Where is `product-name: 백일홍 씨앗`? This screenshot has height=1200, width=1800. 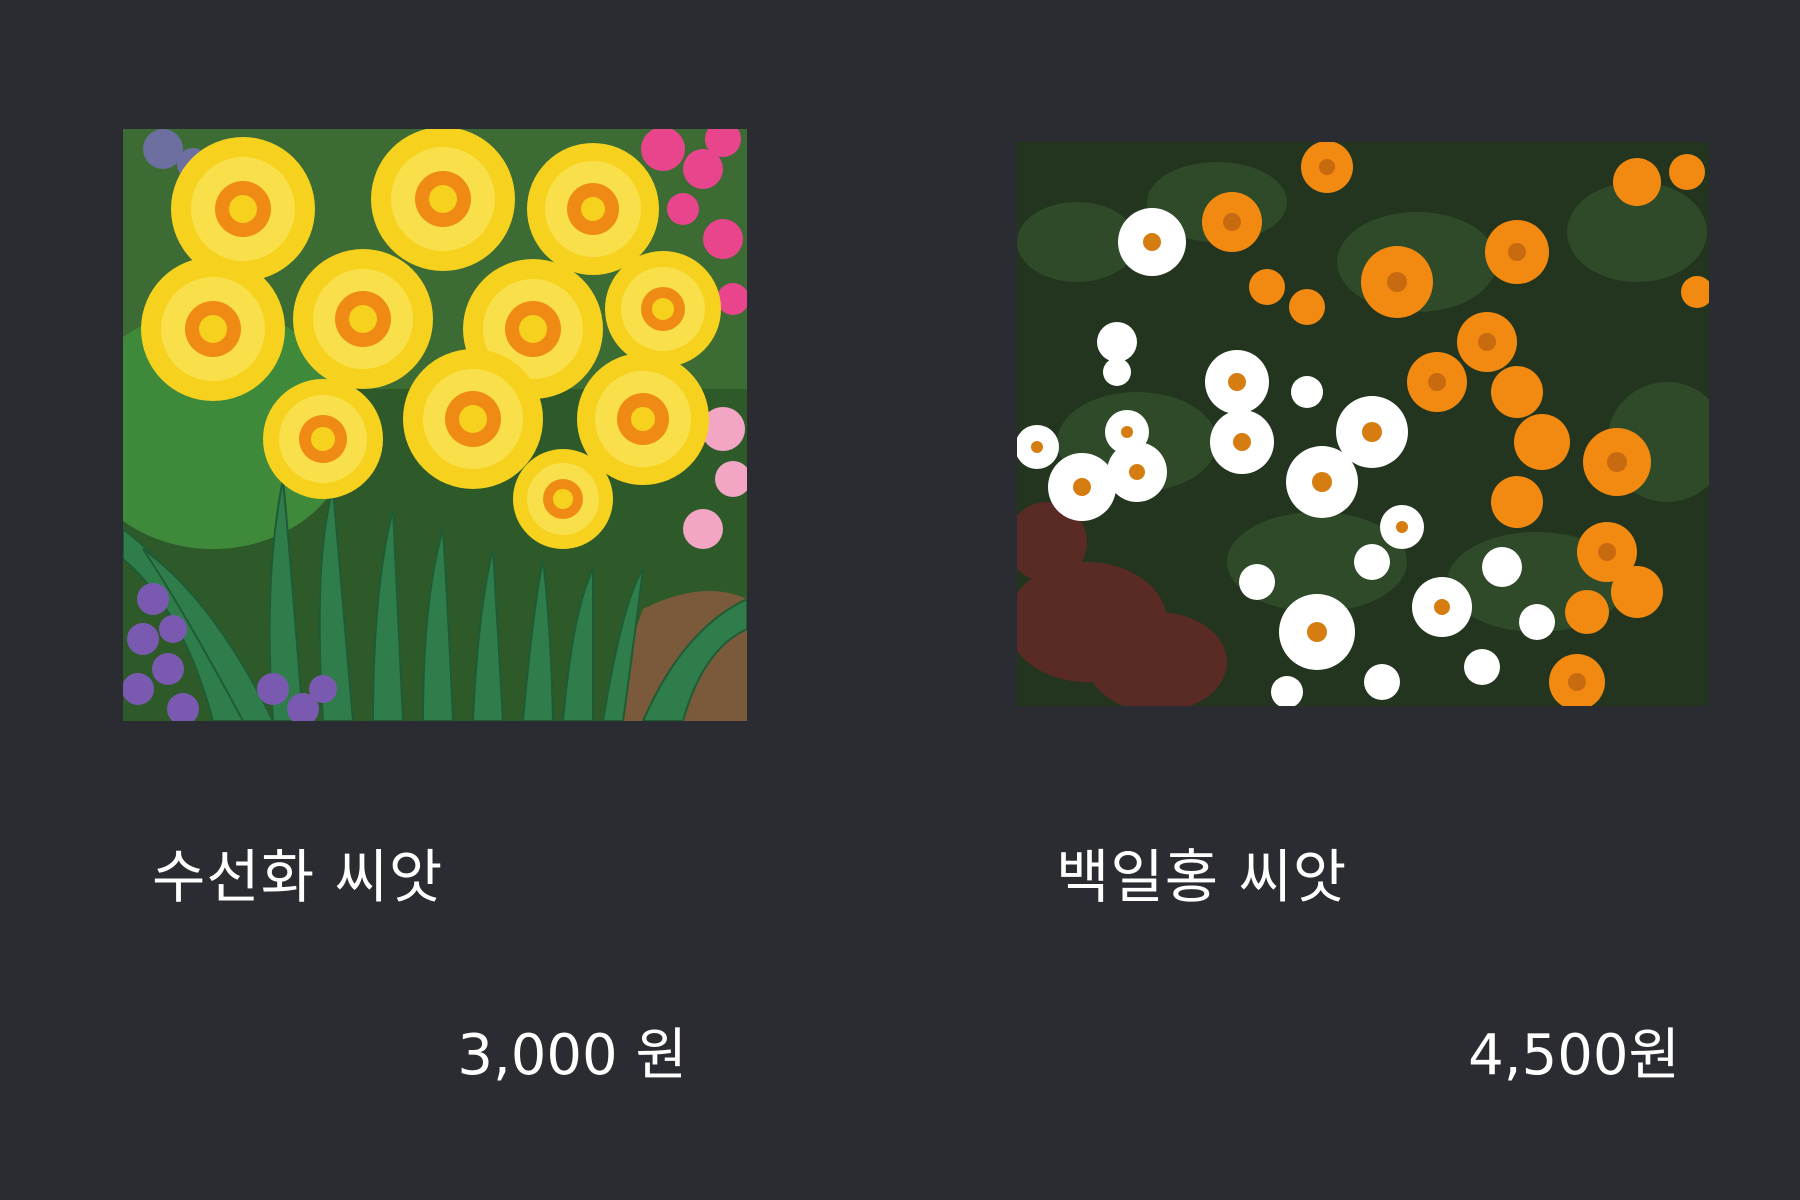
product-name: 백일홍 씨앗 is located at coordinates (1201, 872).